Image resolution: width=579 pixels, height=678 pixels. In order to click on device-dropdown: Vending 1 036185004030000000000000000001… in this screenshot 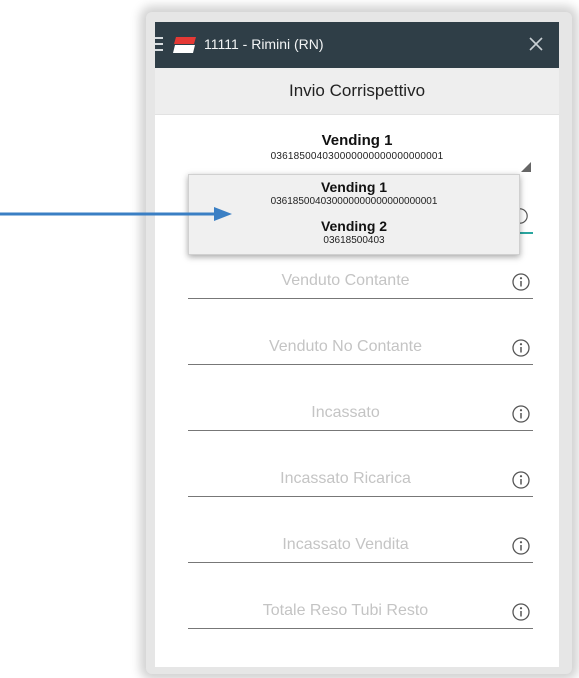, I will do `click(354, 214)`.